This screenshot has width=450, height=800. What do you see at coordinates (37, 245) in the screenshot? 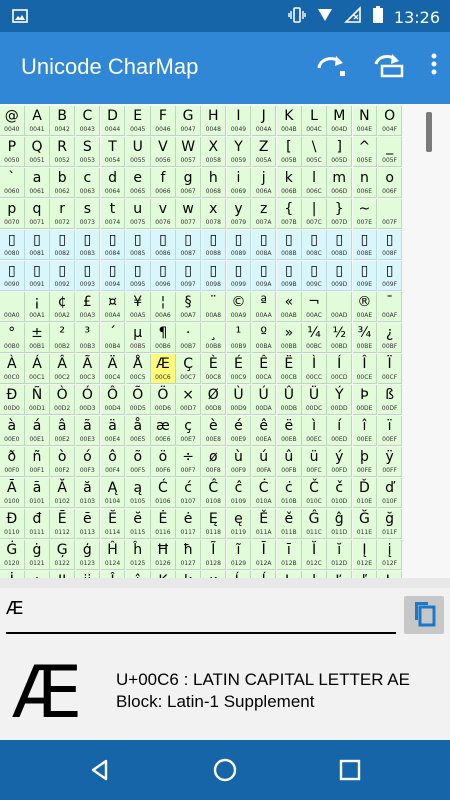
I see `char-cell: ▯ 0081` at bounding box center [37, 245].